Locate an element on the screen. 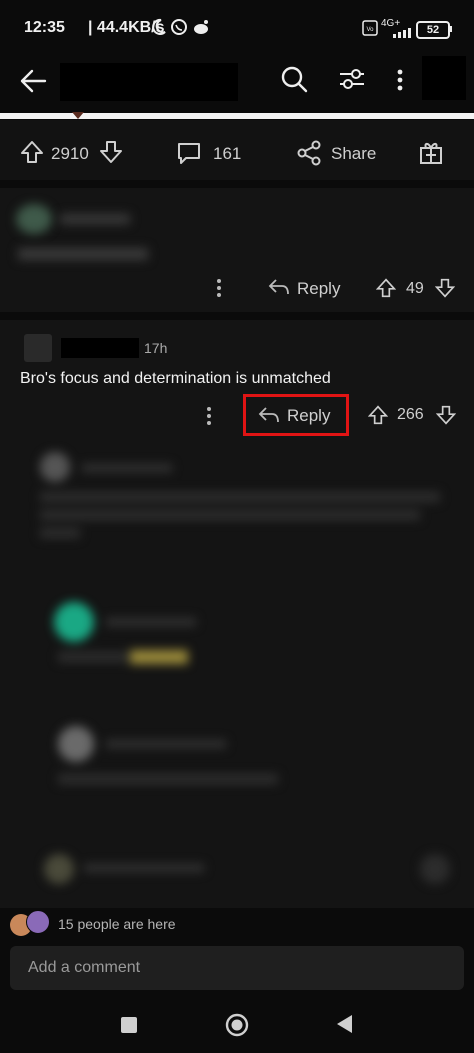 The width and height of the screenshot is (474, 1053). divider-caret is located at coordinates (78, 115).